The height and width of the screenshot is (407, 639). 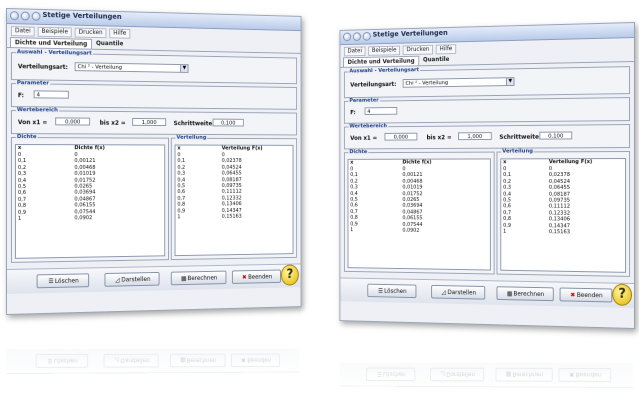 What do you see at coordinates (573, 296) in the screenshot?
I see `close-x-icon: ✖` at bounding box center [573, 296].